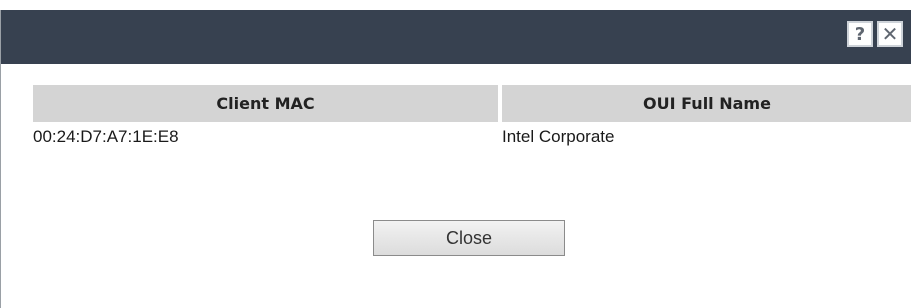  I want to click on column-header-client-mac: Client MAC, so click(267, 103).